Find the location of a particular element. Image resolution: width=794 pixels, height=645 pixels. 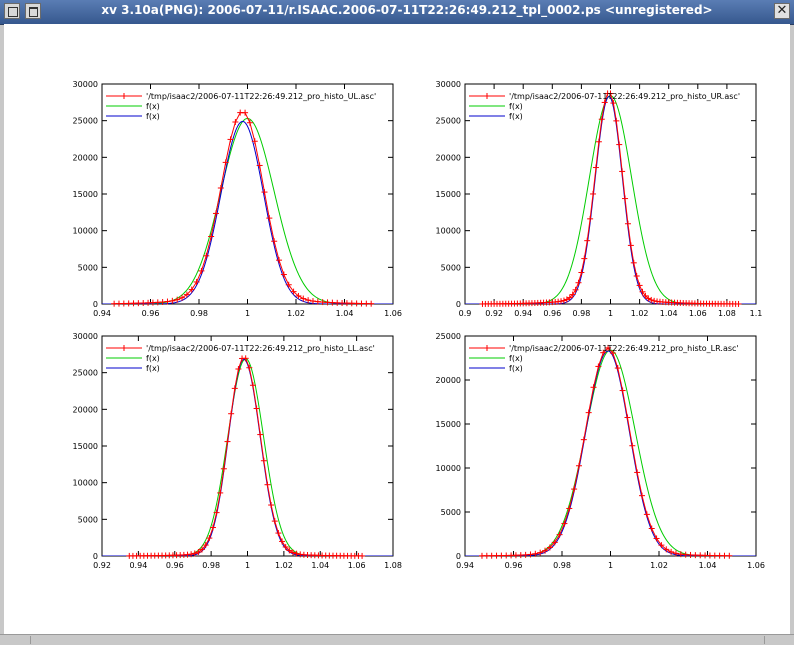

x-tick-label: 1.08 is located at coordinates (393, 565).